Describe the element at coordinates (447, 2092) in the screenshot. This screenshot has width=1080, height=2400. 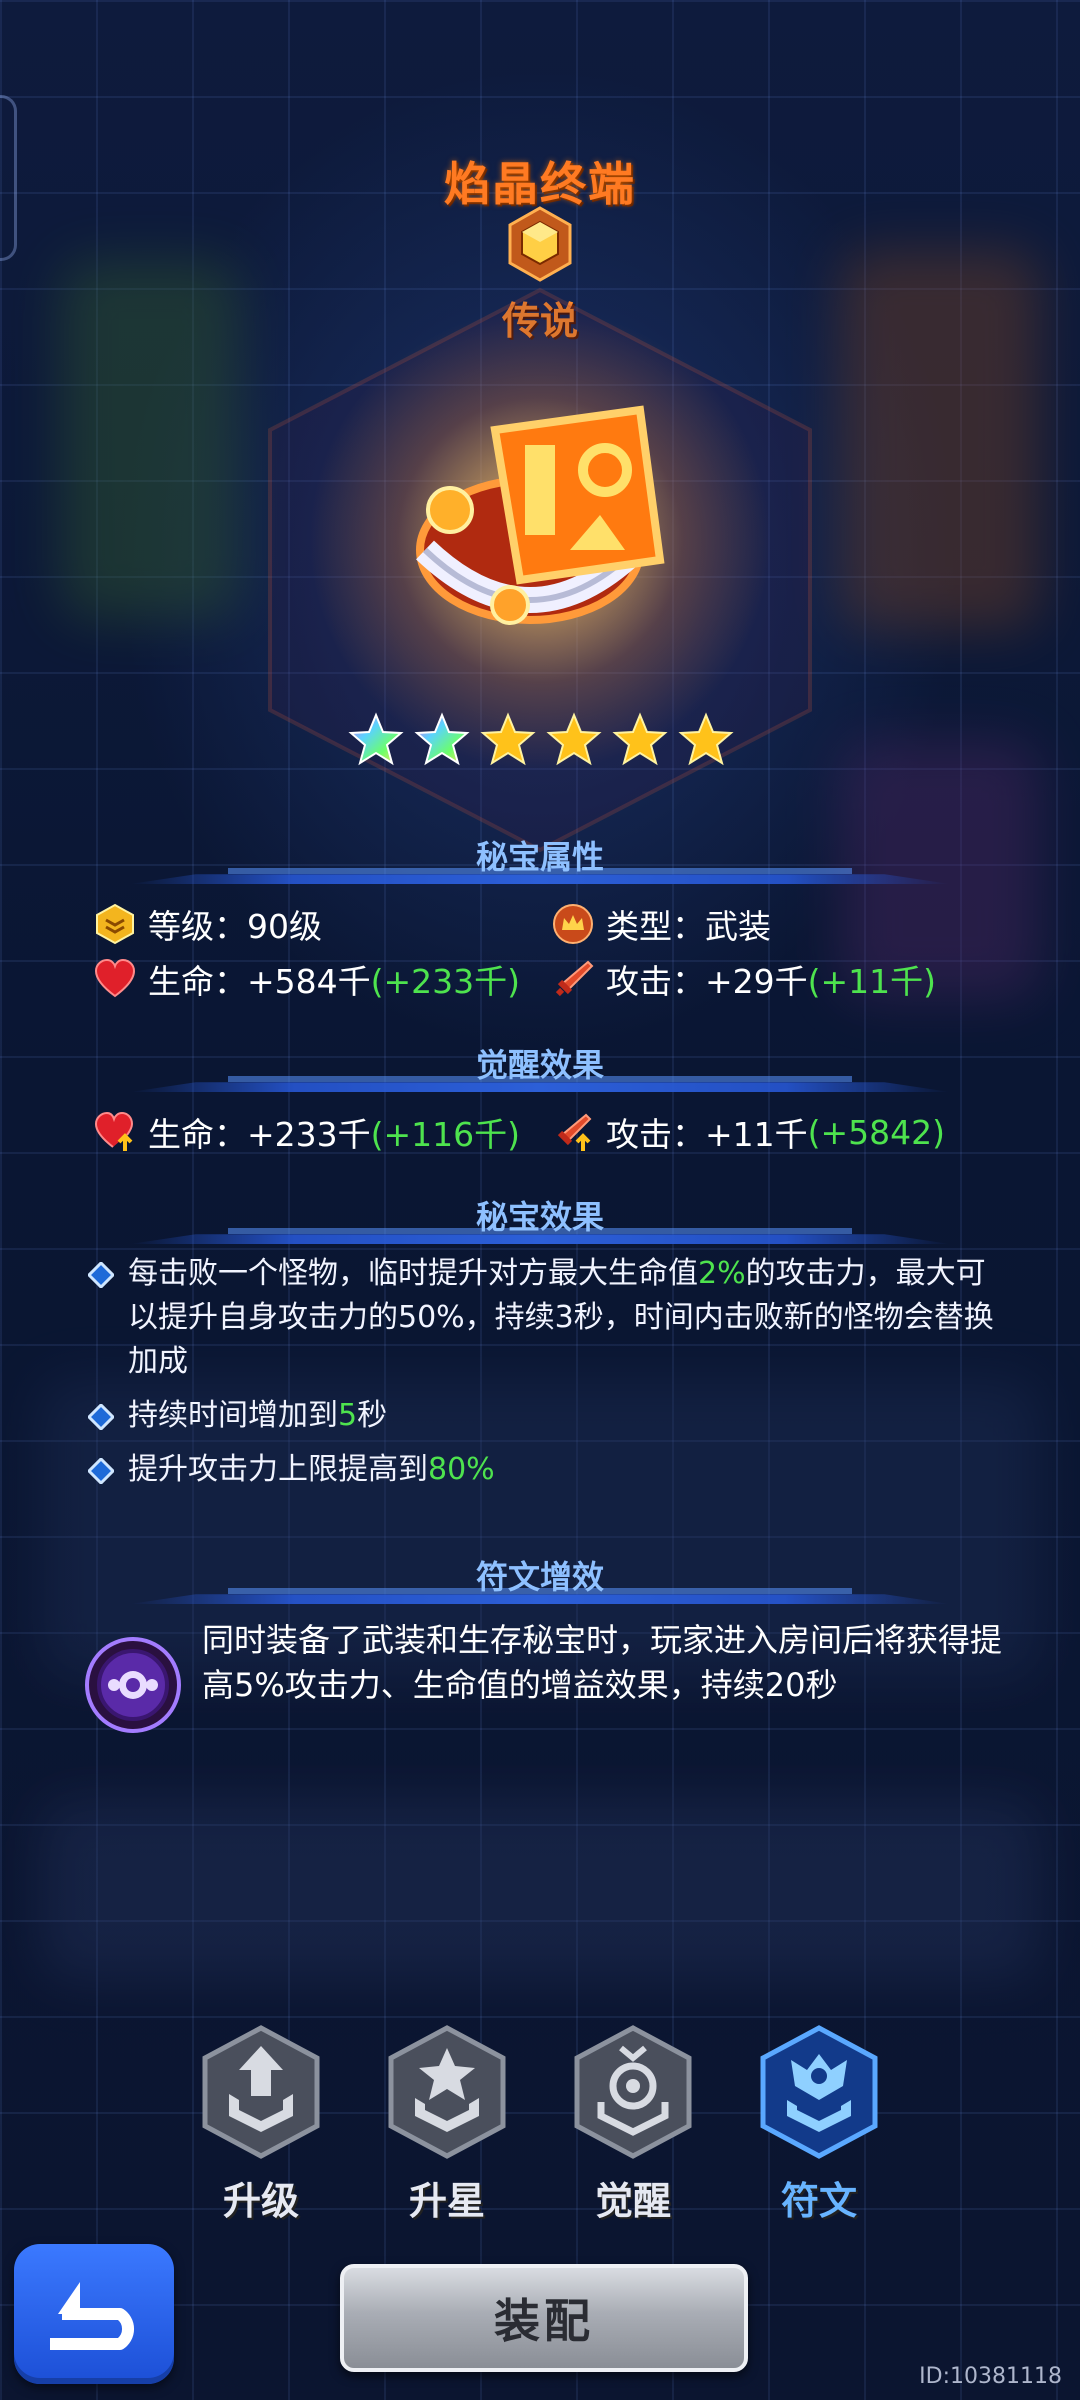
I see `star-up-icon` at that location.